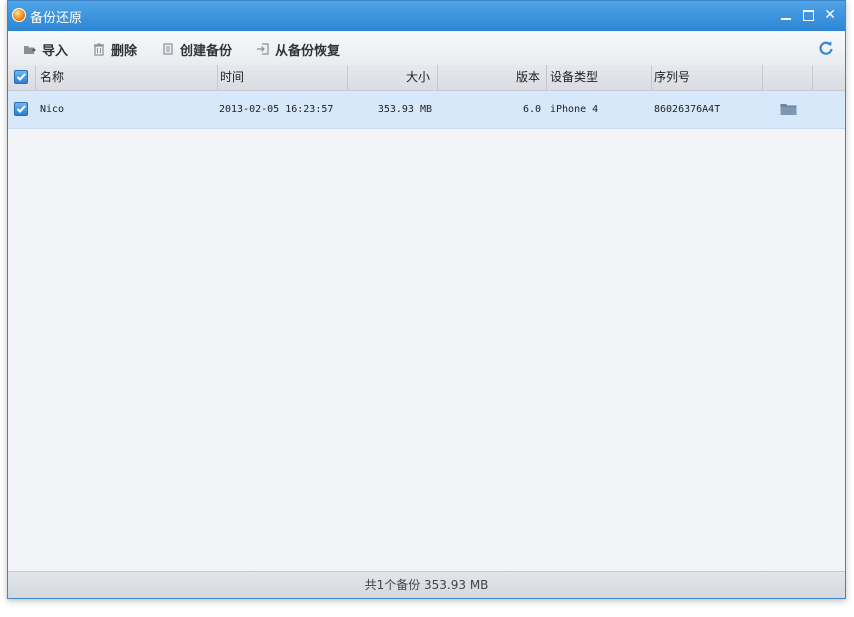 Image resolution: width=854 pixels, height=617 pixels. What do you see at coordinates (232, 77) in the screenshot?
I see `column-header-time: 时间` at bounding box center [232, 77].